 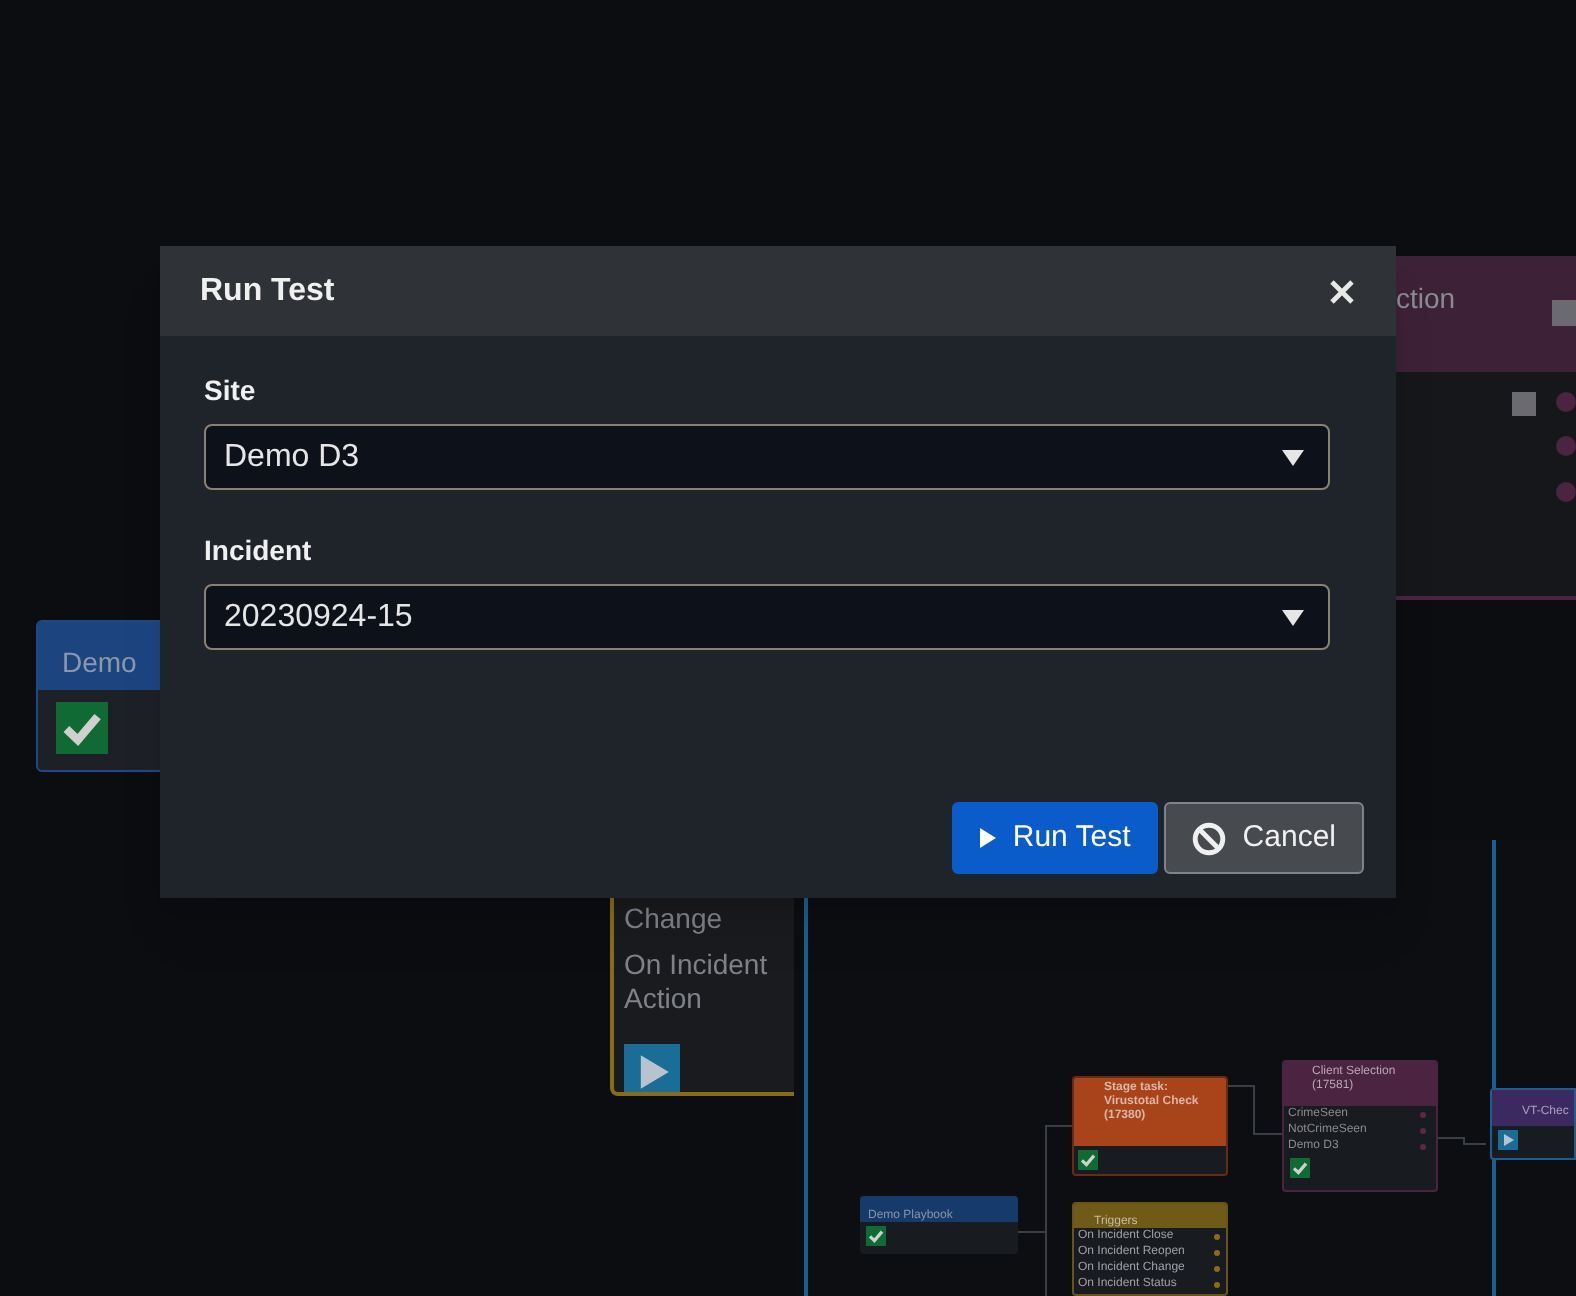 What do you see at coordinates (1055, 838) in the screenshot?
I see `run-button: Run Test` at bounding box center [1055, 838].